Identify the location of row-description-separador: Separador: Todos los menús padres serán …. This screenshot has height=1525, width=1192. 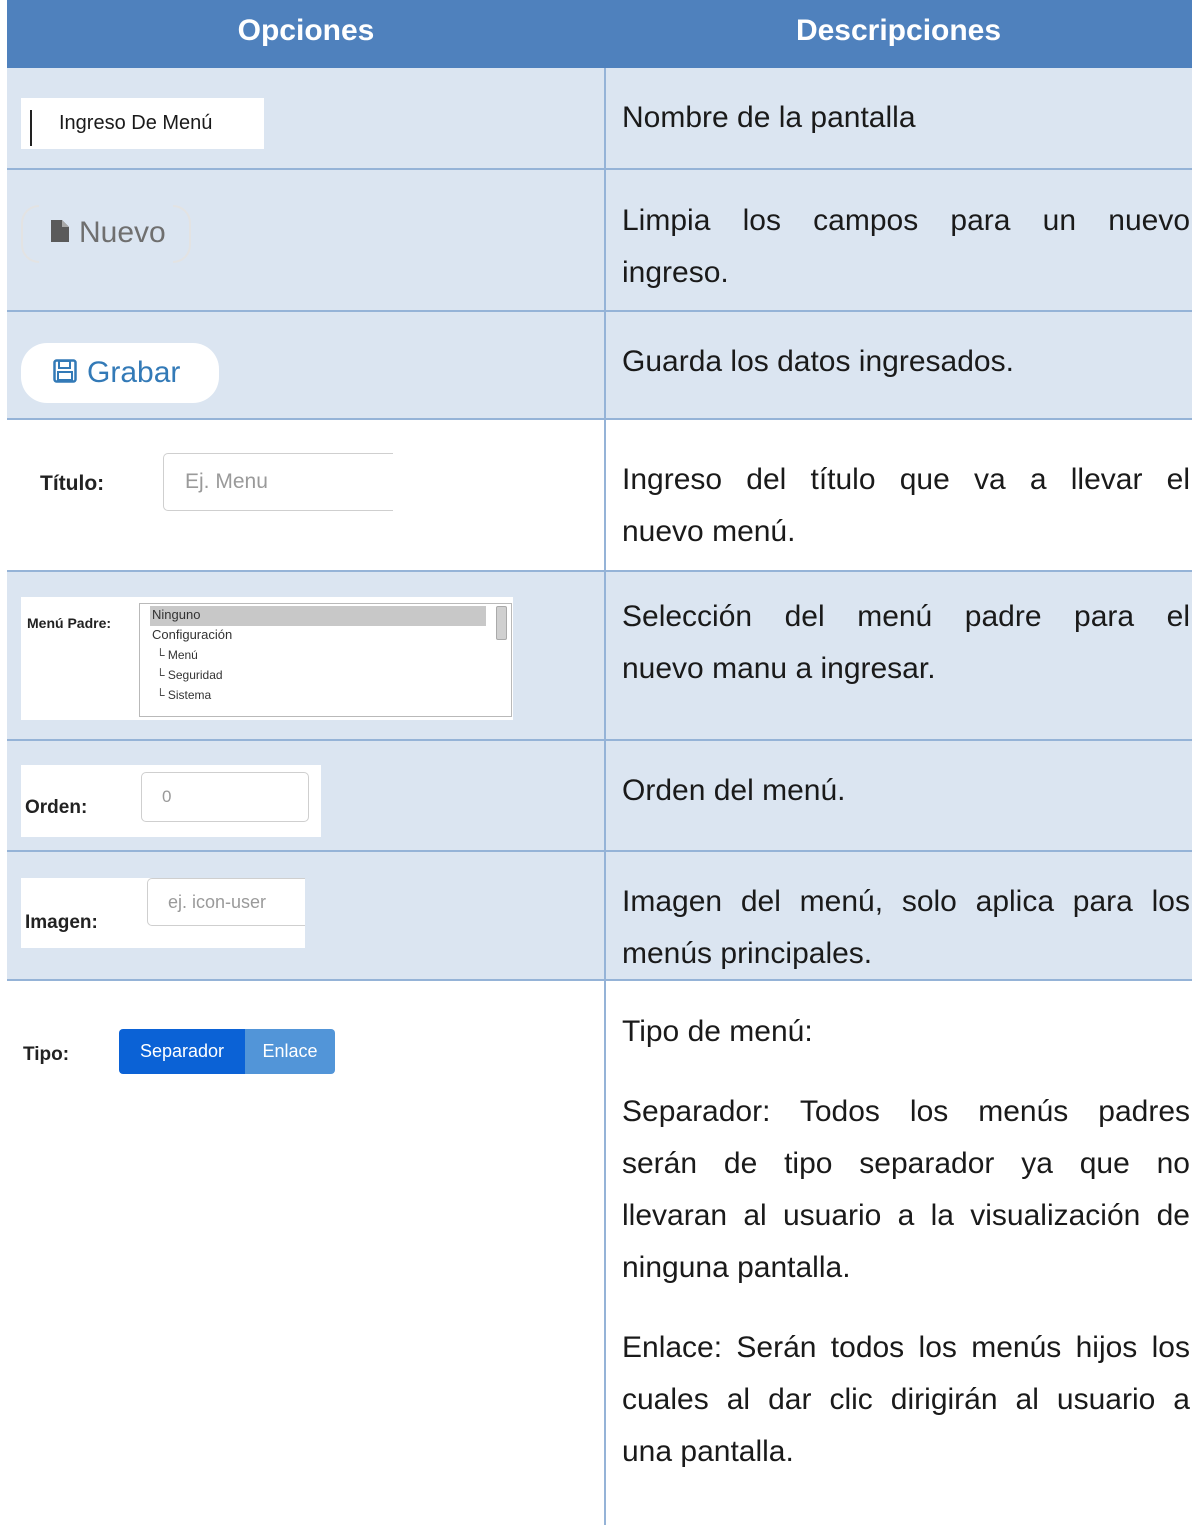
(906, 1189).